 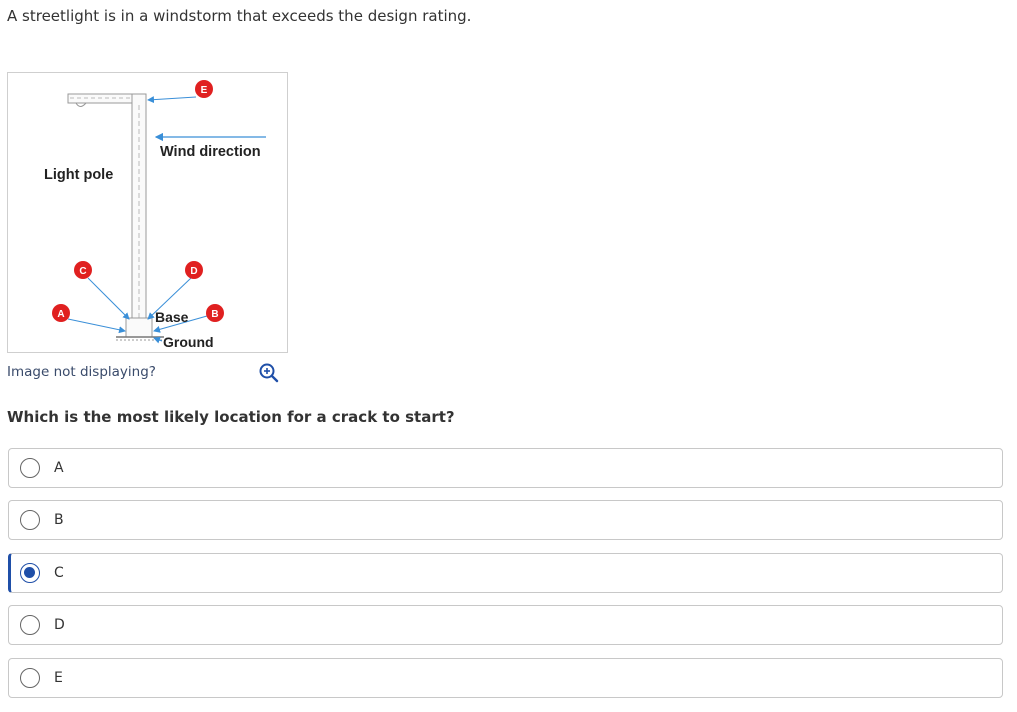 What do you see at coordinates (210, 152) in the screenshot?
I see `wind-direction-label: Wind direction` at bounding box center [210, 152].